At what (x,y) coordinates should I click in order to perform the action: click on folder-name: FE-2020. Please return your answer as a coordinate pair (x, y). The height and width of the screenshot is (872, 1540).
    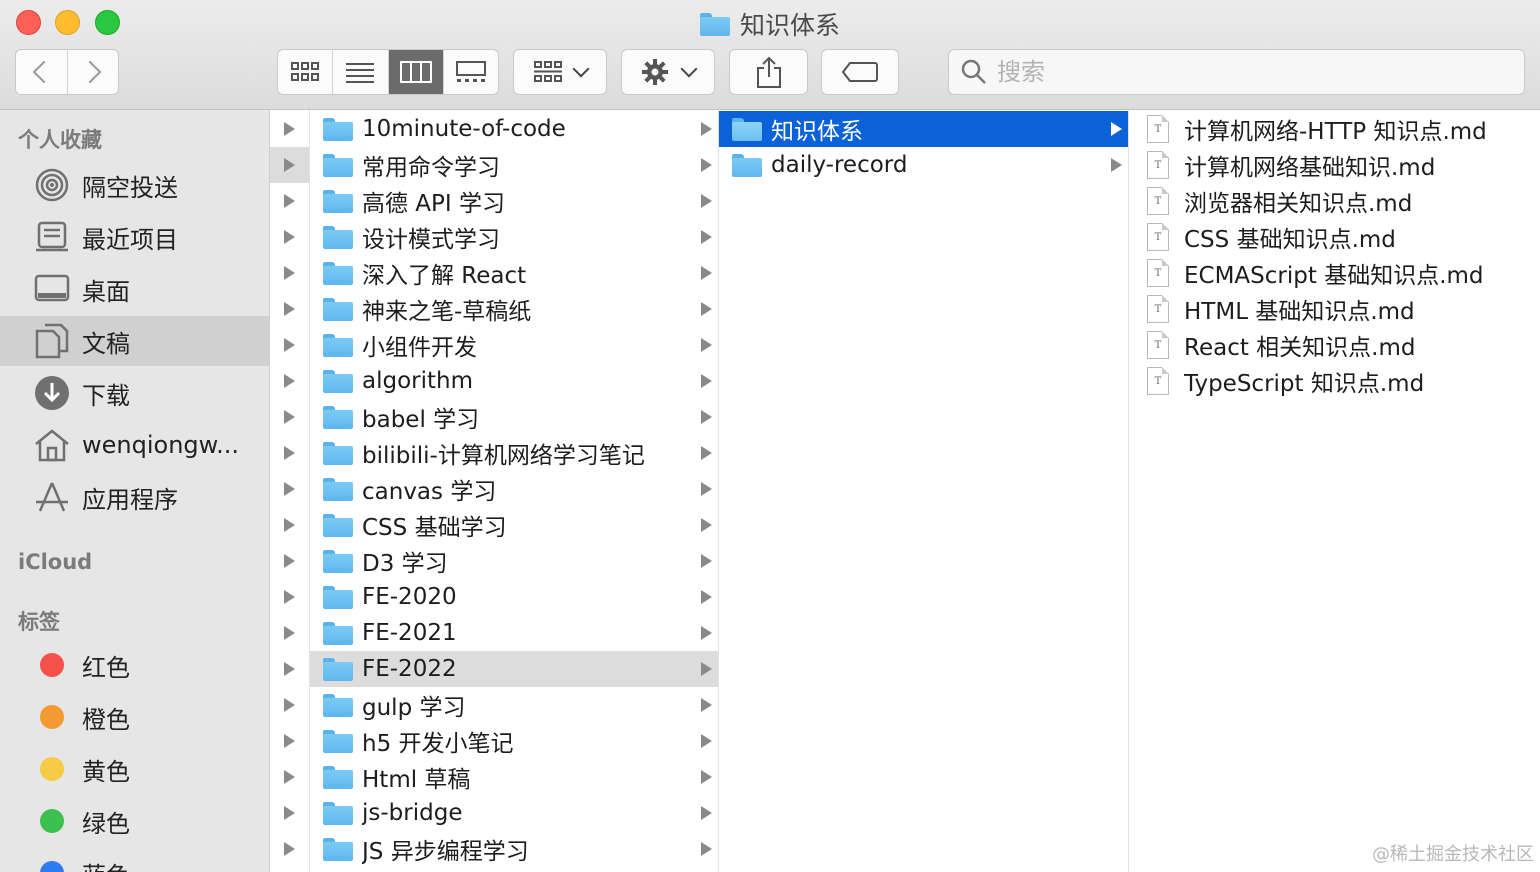
    Looking at the image, I should click on (409, 597).